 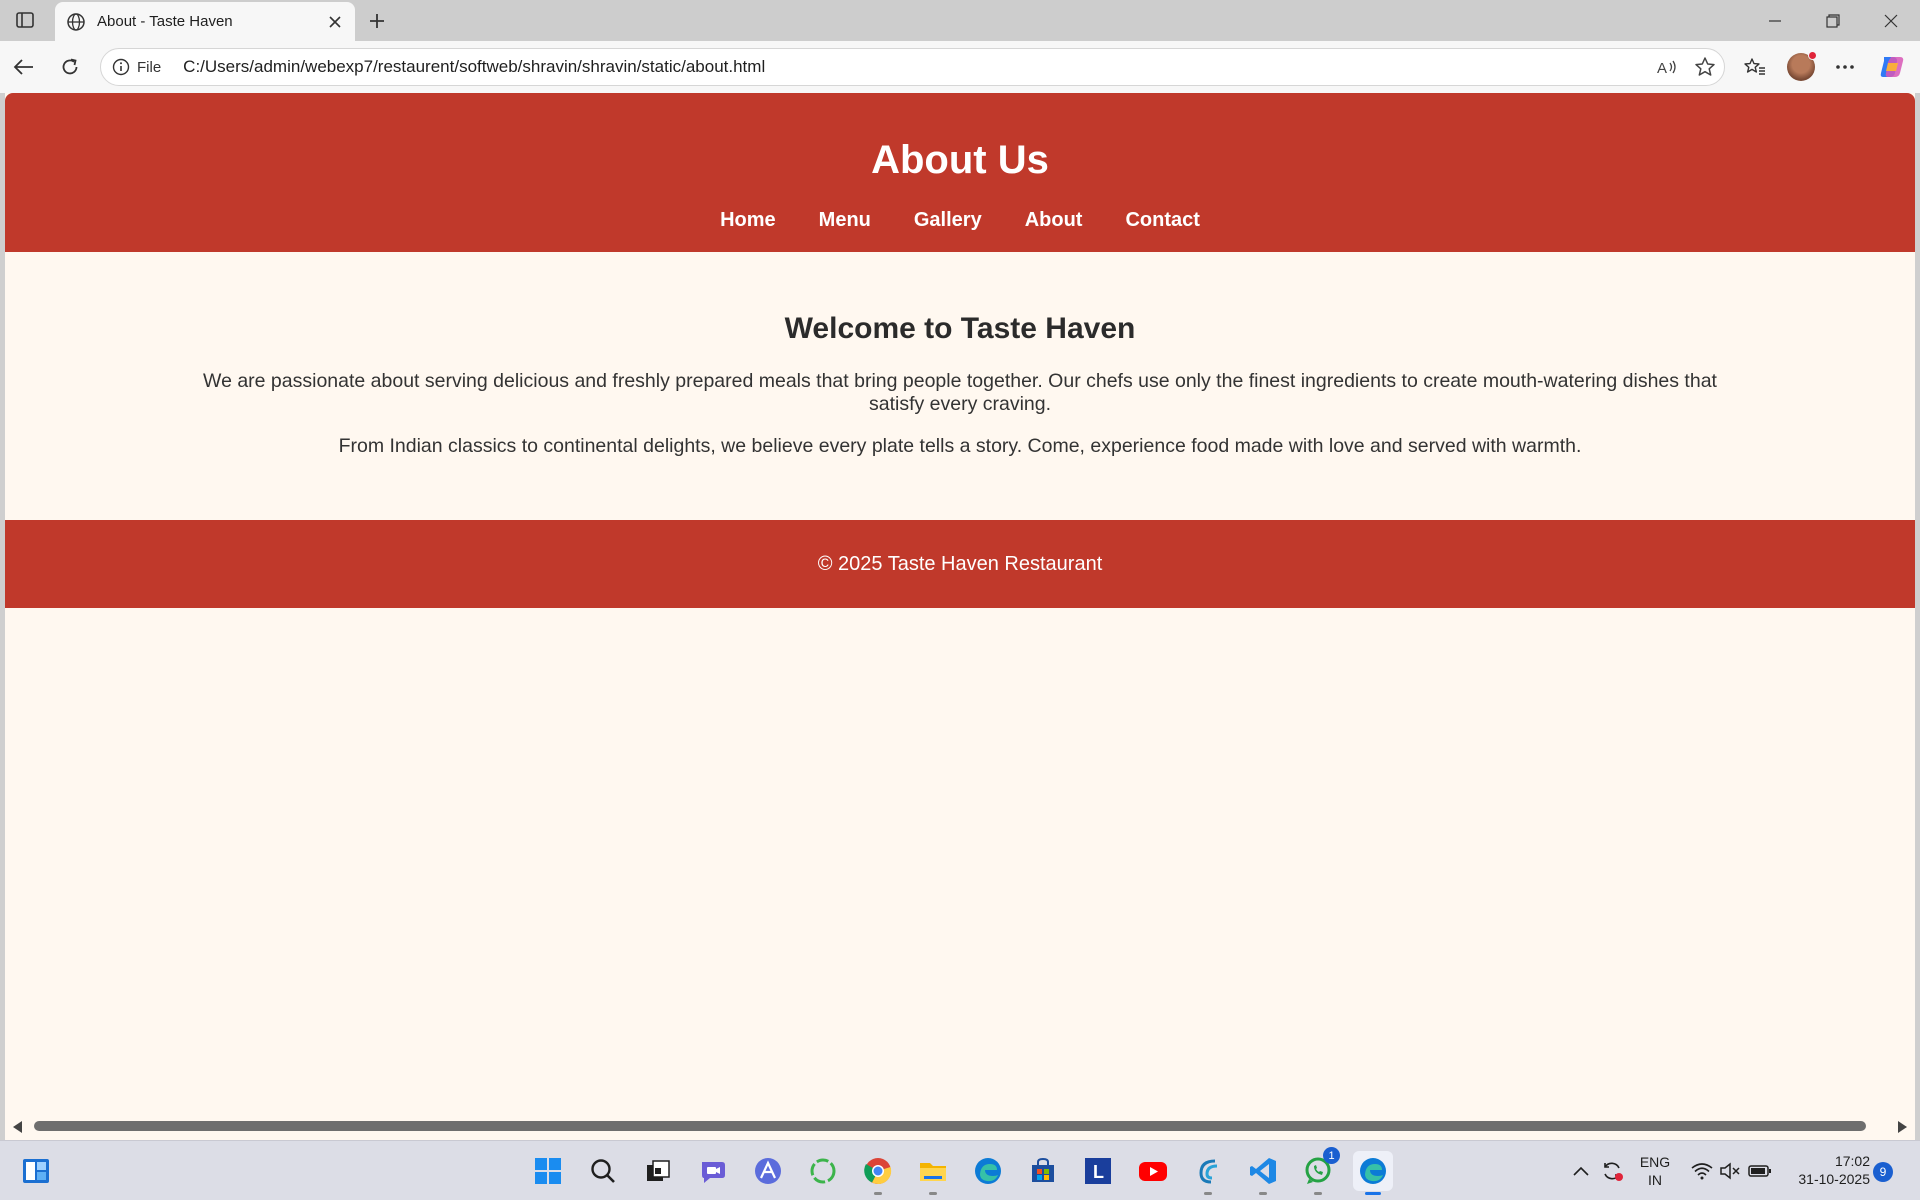 What do you see at coordinates (658, 1171) in the screenshot?
I see `task-view-icon` at bounding box center [658, 1171].